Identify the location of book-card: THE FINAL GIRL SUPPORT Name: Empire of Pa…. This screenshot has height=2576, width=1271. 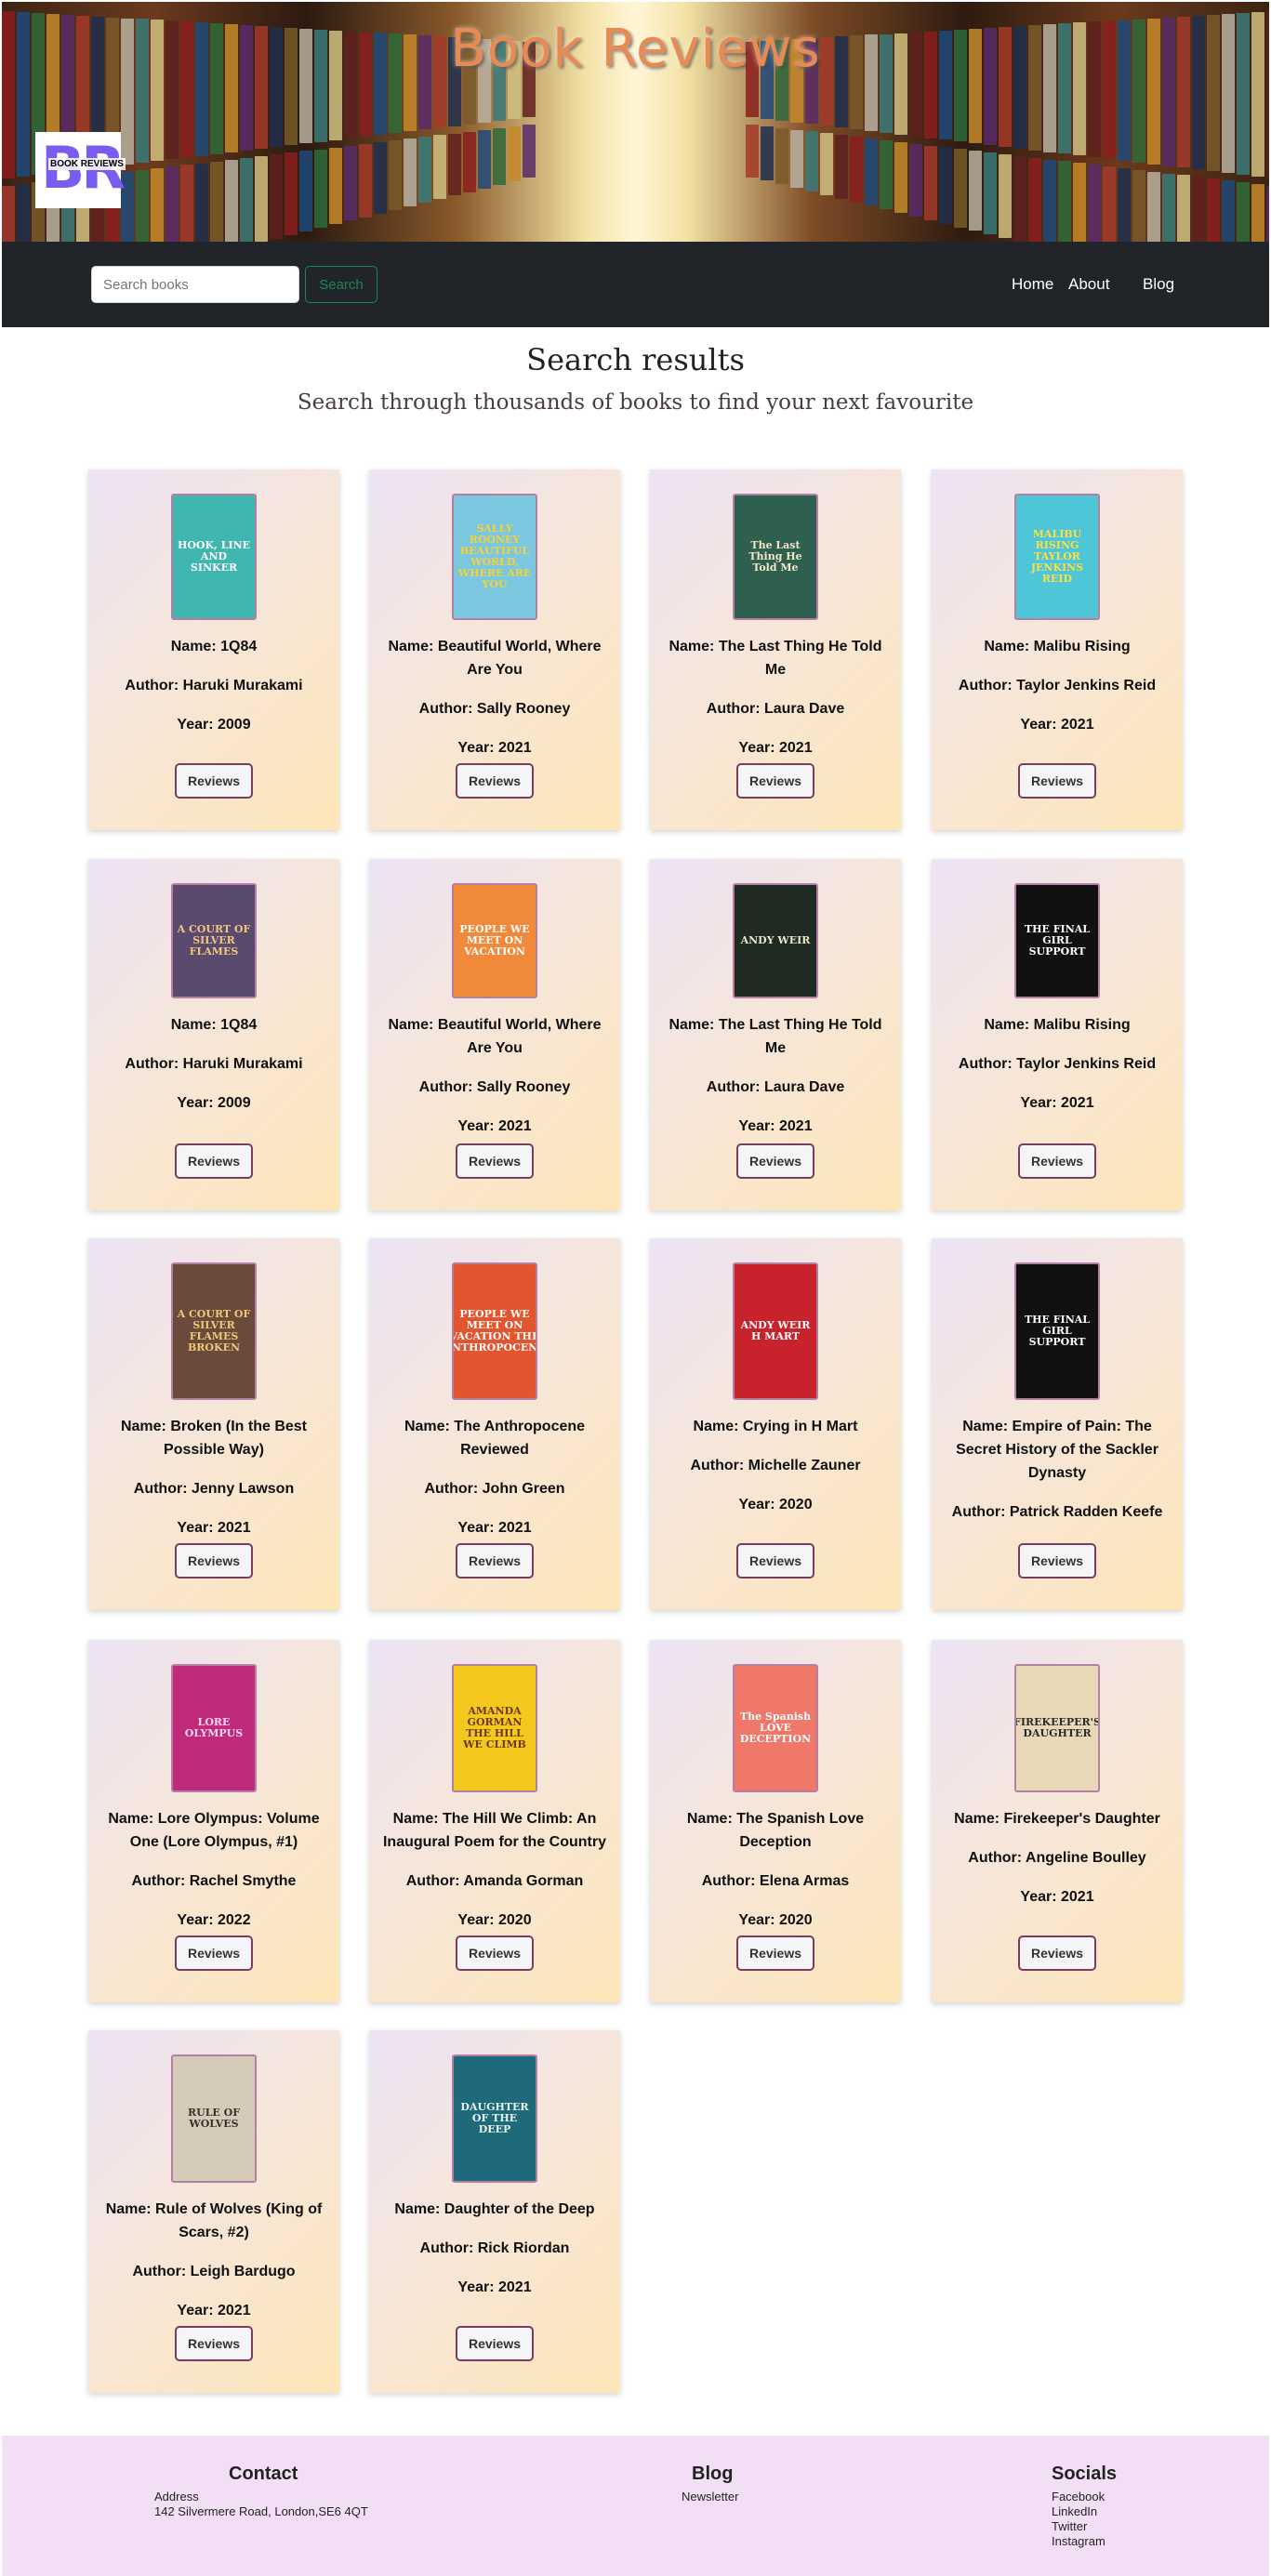
(1057, 1424).